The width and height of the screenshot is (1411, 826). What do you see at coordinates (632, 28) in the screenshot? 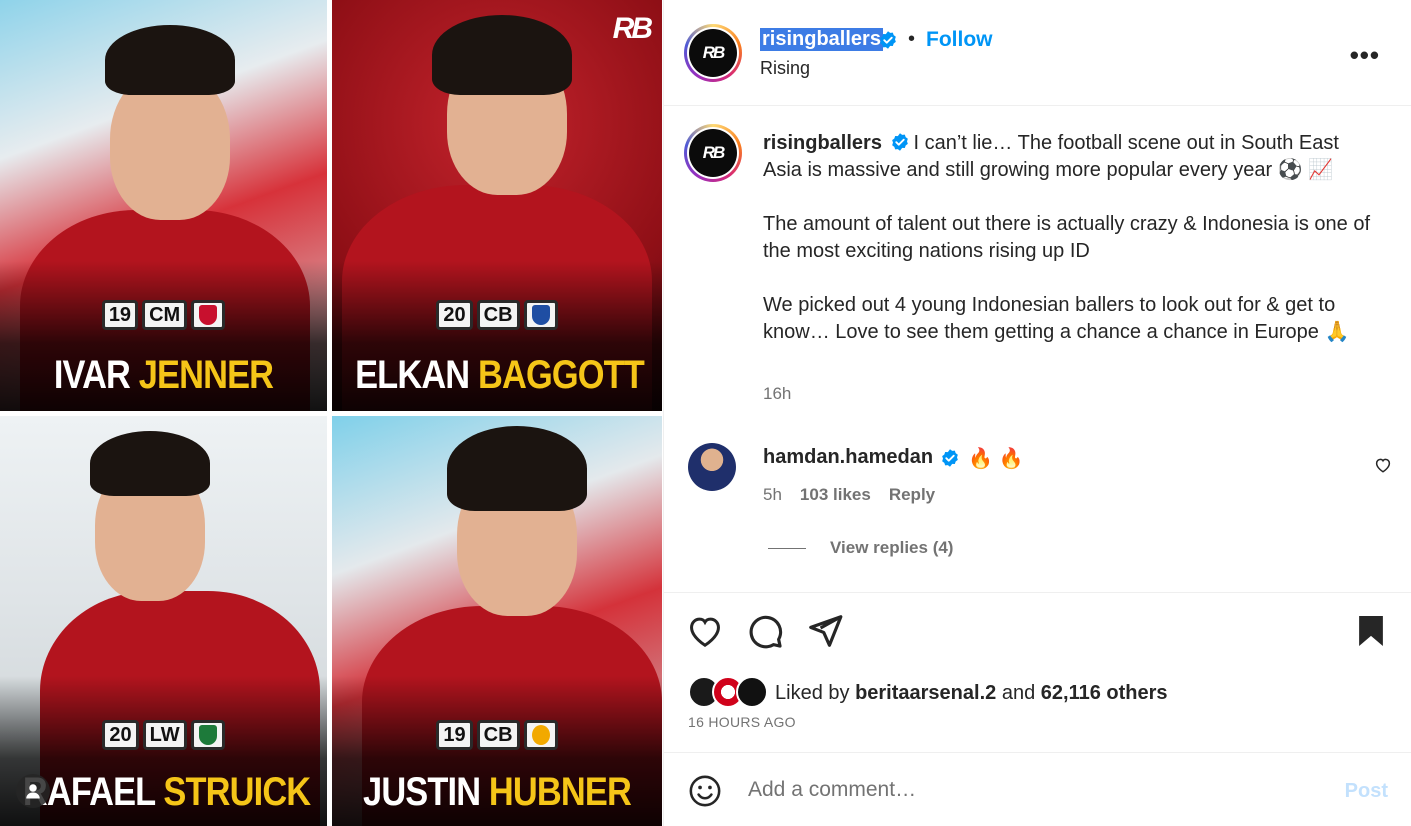
I see `rb-logo: RB` at bounding box center [632, 28].